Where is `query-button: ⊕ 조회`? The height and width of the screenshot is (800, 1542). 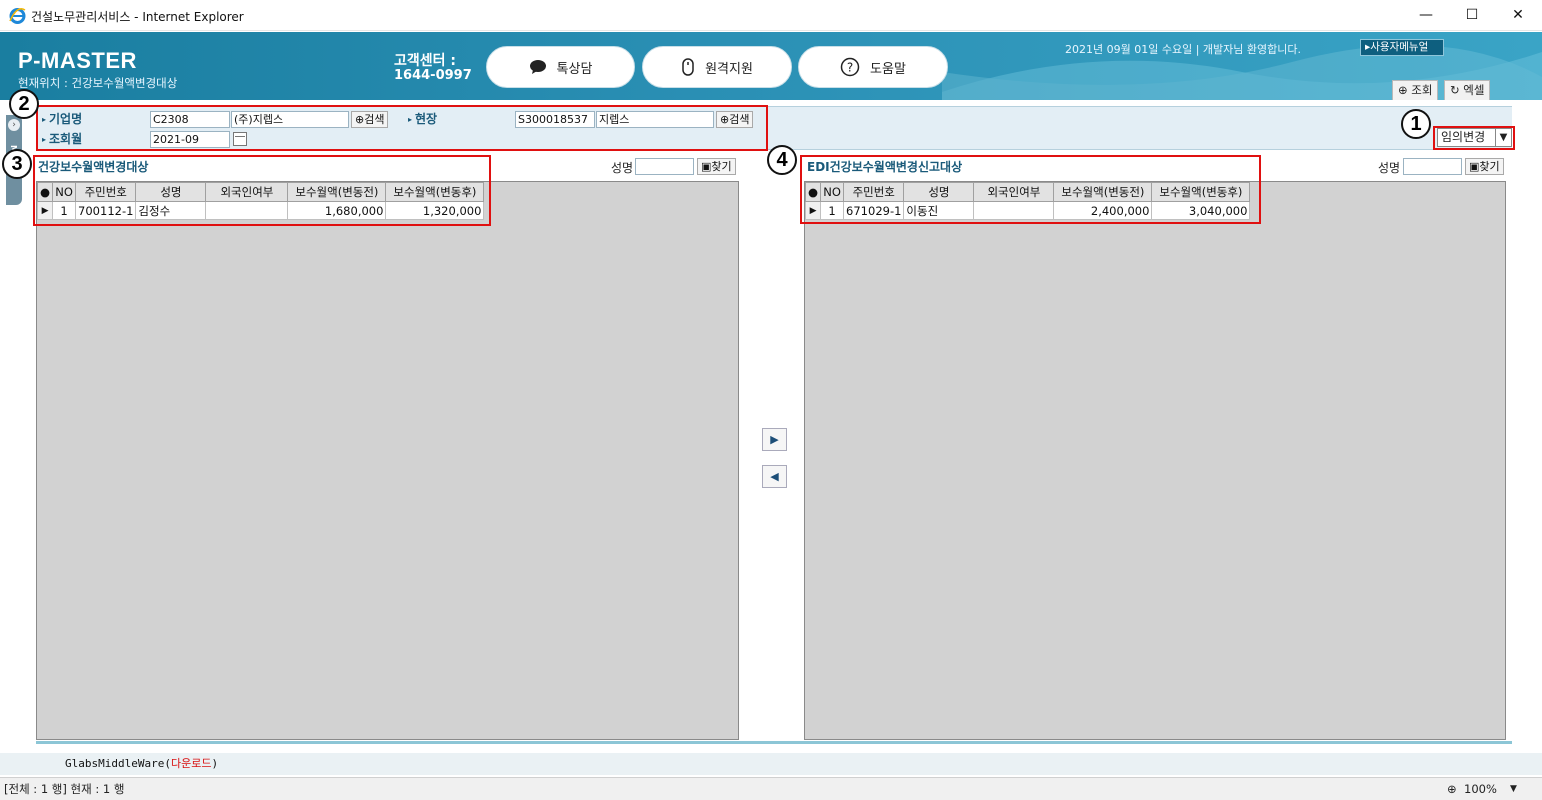
query-button: ⊕ 조회 is located at coordinates (1415, 90).